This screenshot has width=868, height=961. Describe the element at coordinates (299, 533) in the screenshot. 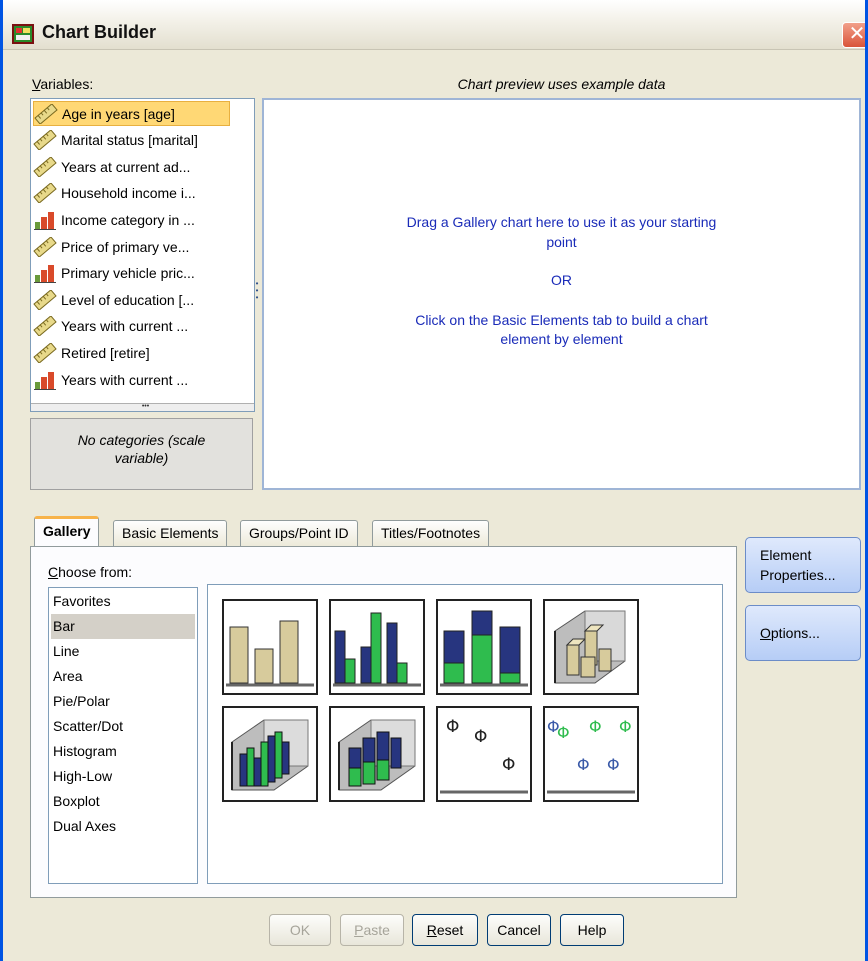

I see `tab-groups-point-id: Groups/Point ID` at that location.